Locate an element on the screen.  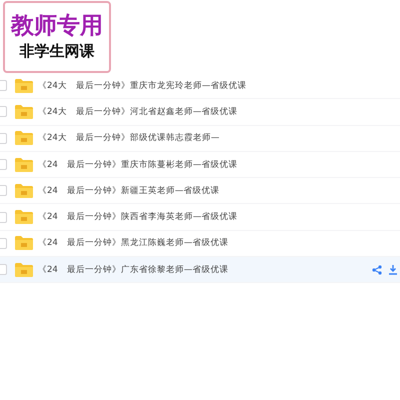
file-name: 《24 最后一分钟》广东省徐黎老师—省级优课 is located at coordinates (205, 270).